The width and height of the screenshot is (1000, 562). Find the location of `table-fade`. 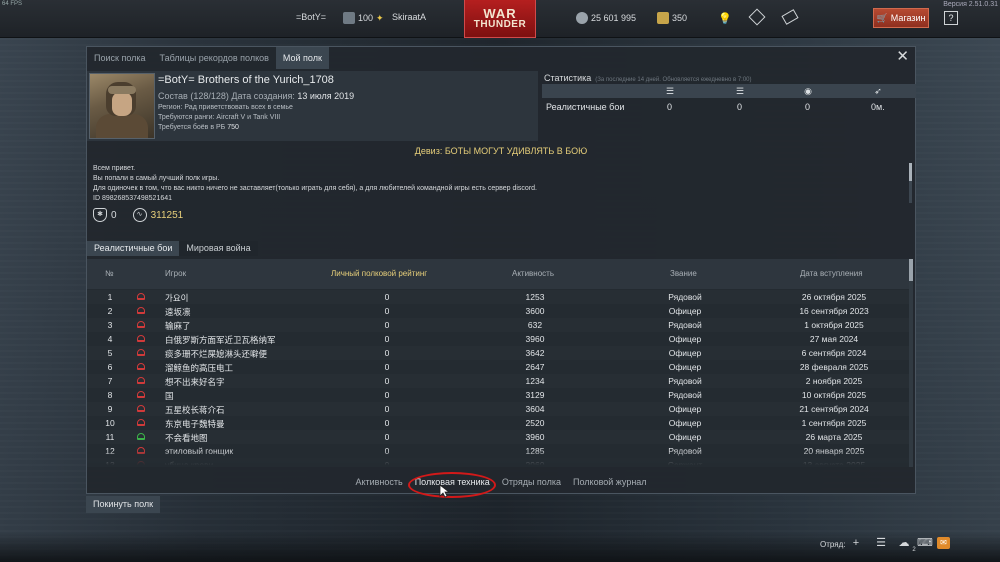

table-fade is located at coordinates (500, 458).